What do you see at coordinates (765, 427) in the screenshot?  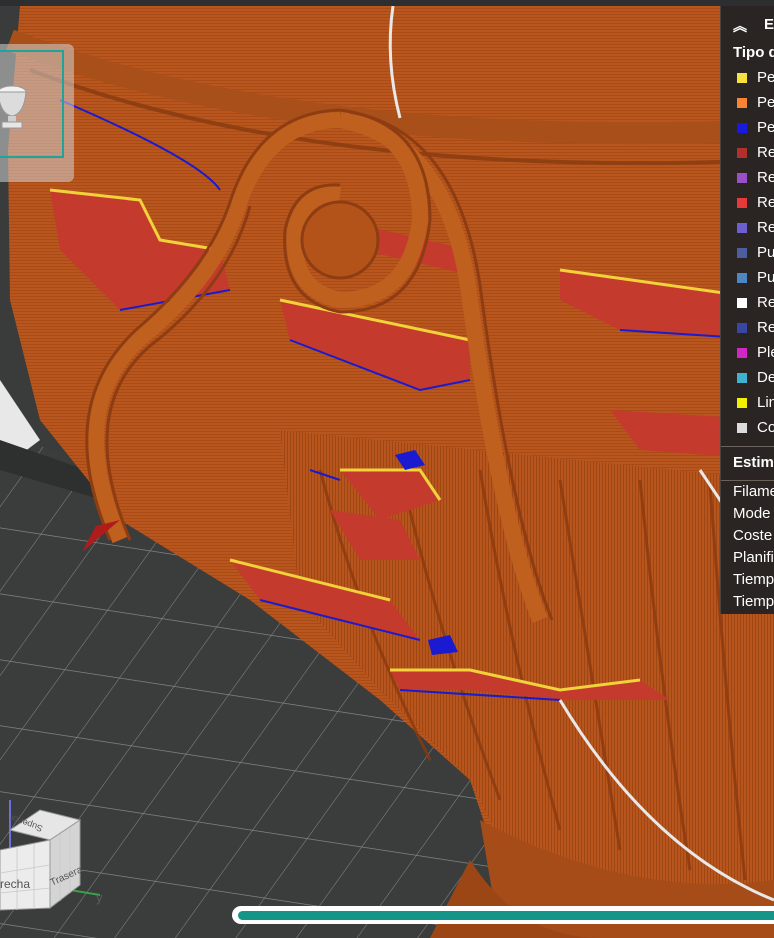 I see `legend-item-label: Co` at bounding box center [765, 427].